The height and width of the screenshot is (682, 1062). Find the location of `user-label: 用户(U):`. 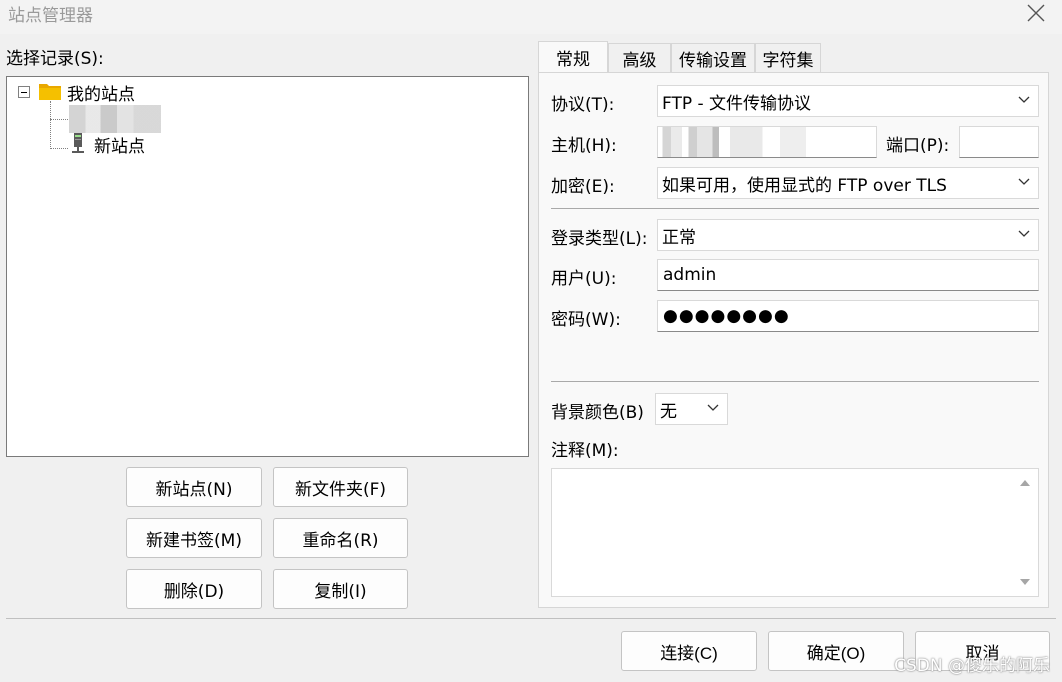

user-label: 用户(U): is located at coordinates (584, 279).